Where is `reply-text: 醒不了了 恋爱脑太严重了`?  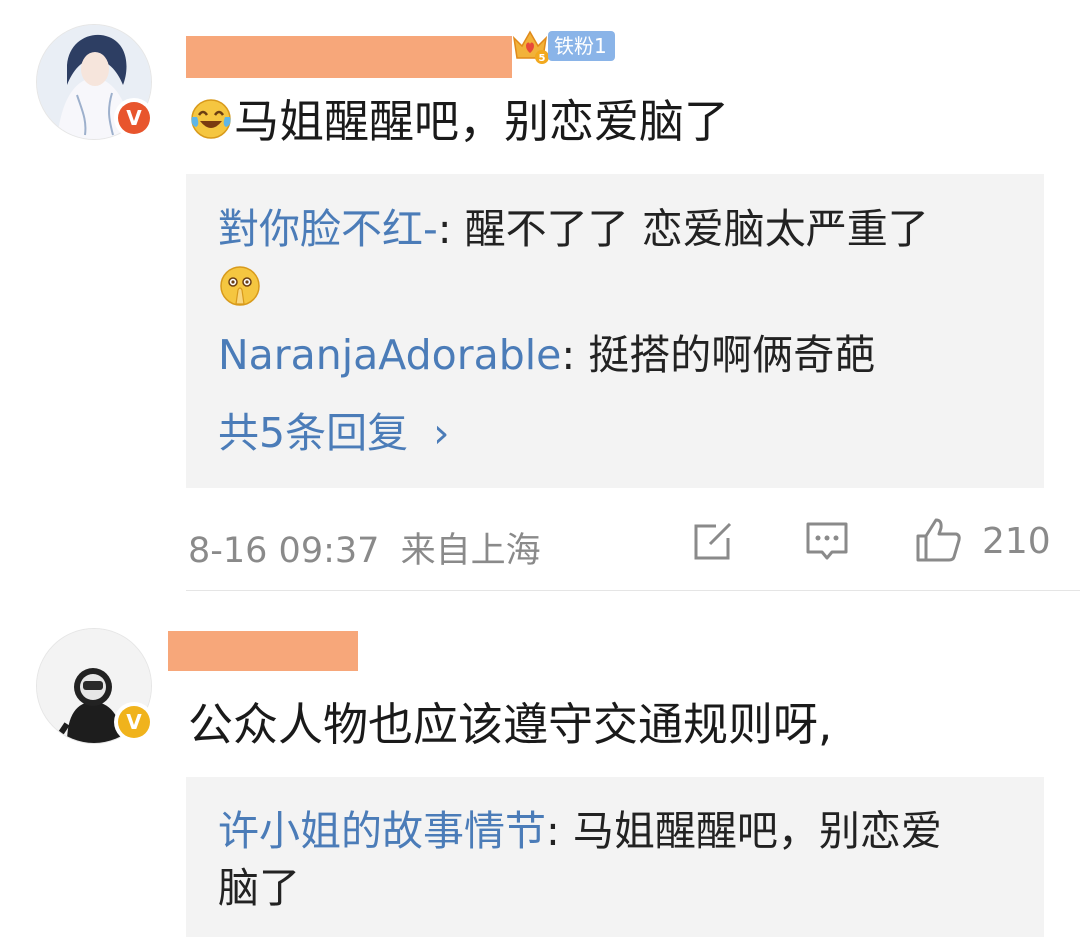 reply-text: 醒不了了 恋爱脑太严重了 is located at coordinates (696, 229).